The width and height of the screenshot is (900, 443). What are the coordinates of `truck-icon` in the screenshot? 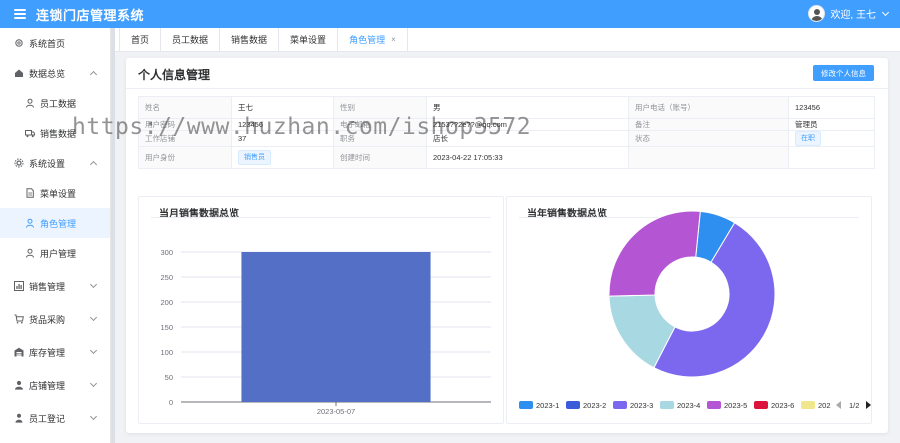 It's located at (30, 133).